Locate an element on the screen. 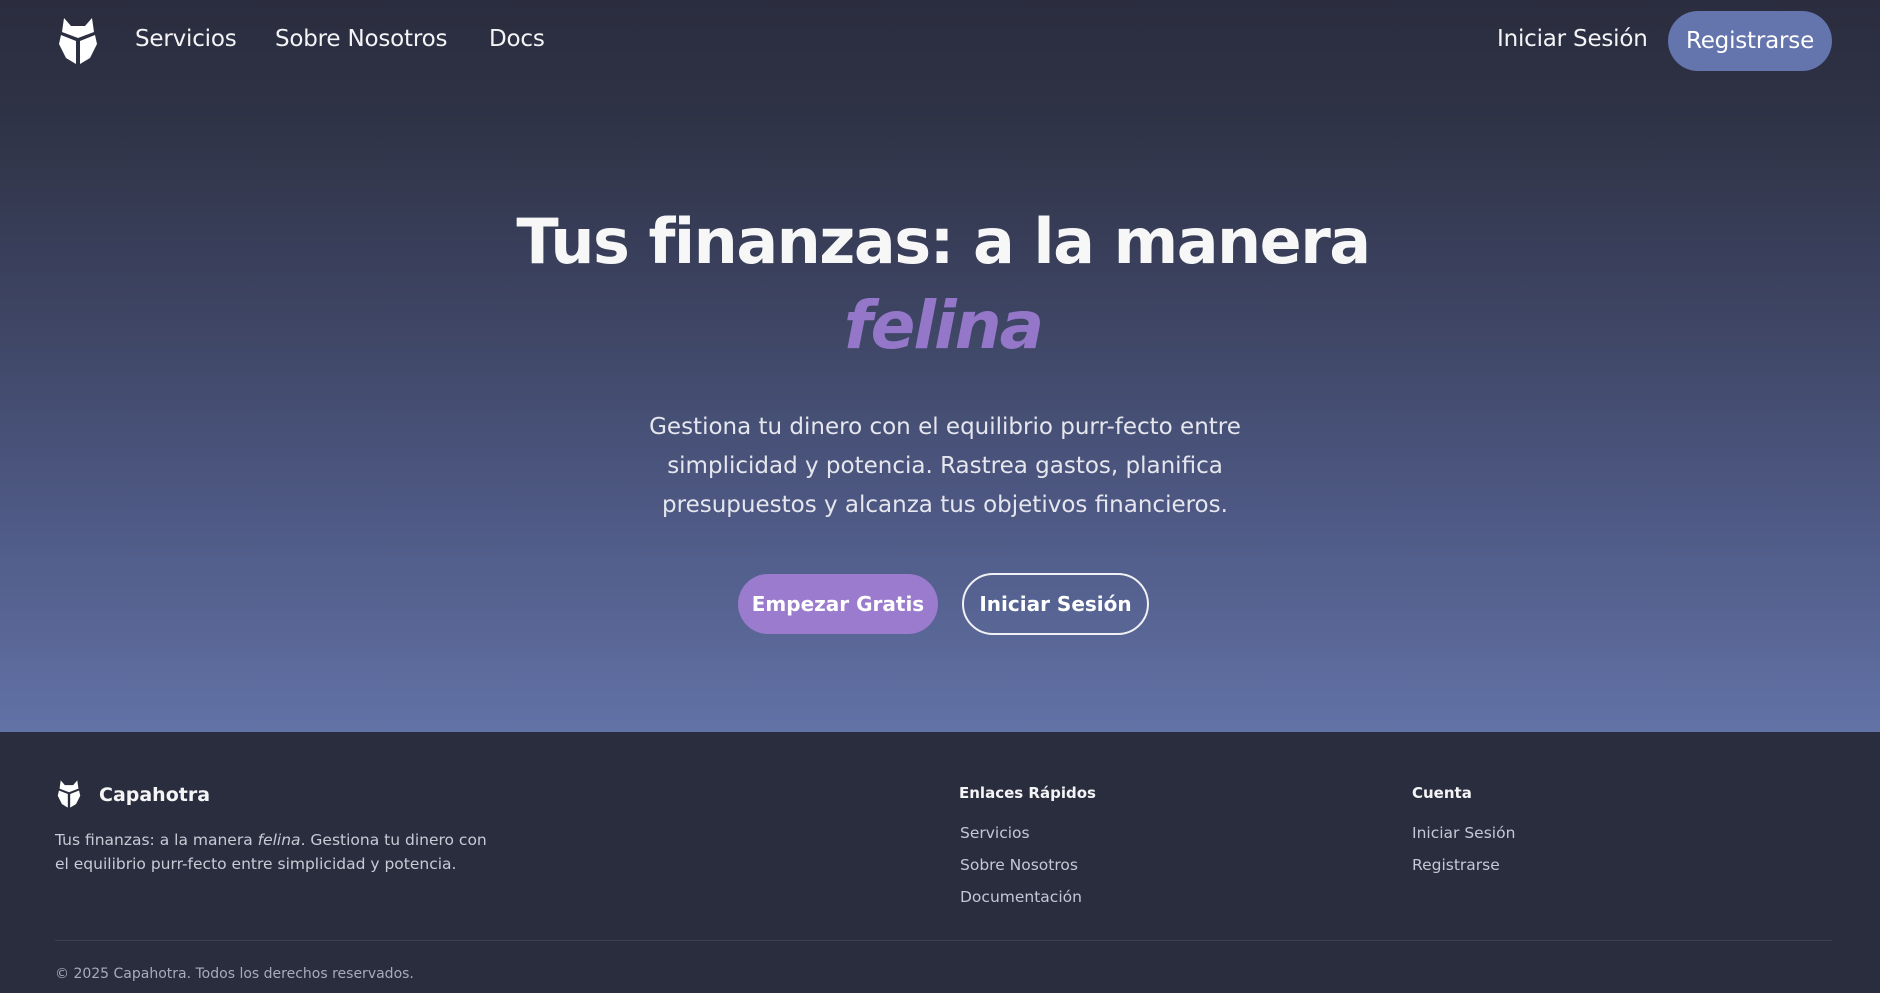 Image resolution: width=1880 pixels, height=993 pixels. hero-title: Tus finanzas: a la manera is located at coordinates (943, 241).